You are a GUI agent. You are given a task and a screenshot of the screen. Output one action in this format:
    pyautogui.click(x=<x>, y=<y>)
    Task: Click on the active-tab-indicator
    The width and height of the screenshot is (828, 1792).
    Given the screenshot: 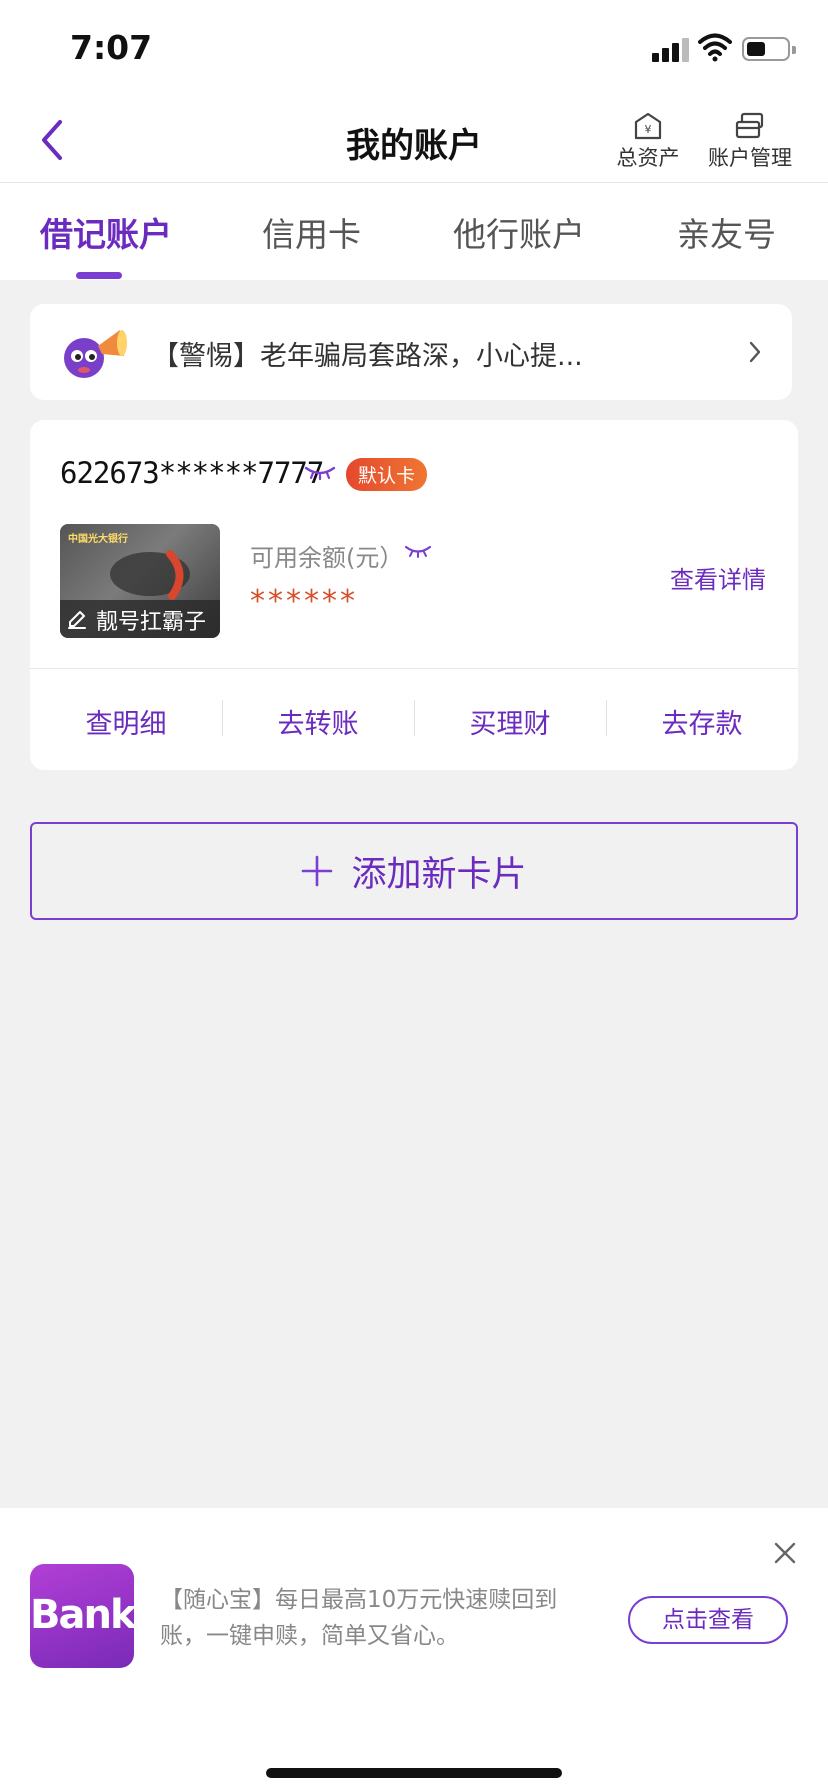 What is the action you would take?
    pyautogui.click(x=99, y=275)
    